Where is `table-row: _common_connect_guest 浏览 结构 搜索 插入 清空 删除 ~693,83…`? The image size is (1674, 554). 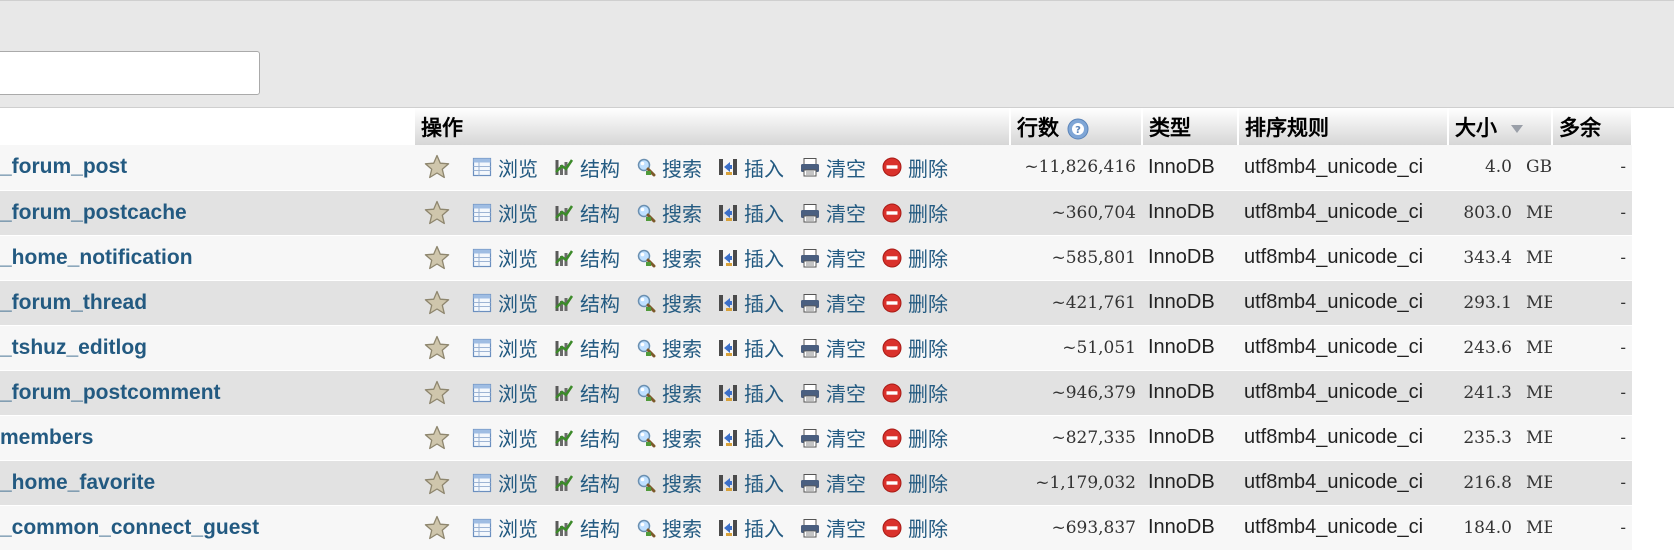 table-row: _common_connect_guest 浏览 结构 搜索 插入 清空 删除 ~693,83… is located at coordinates (816, 528).